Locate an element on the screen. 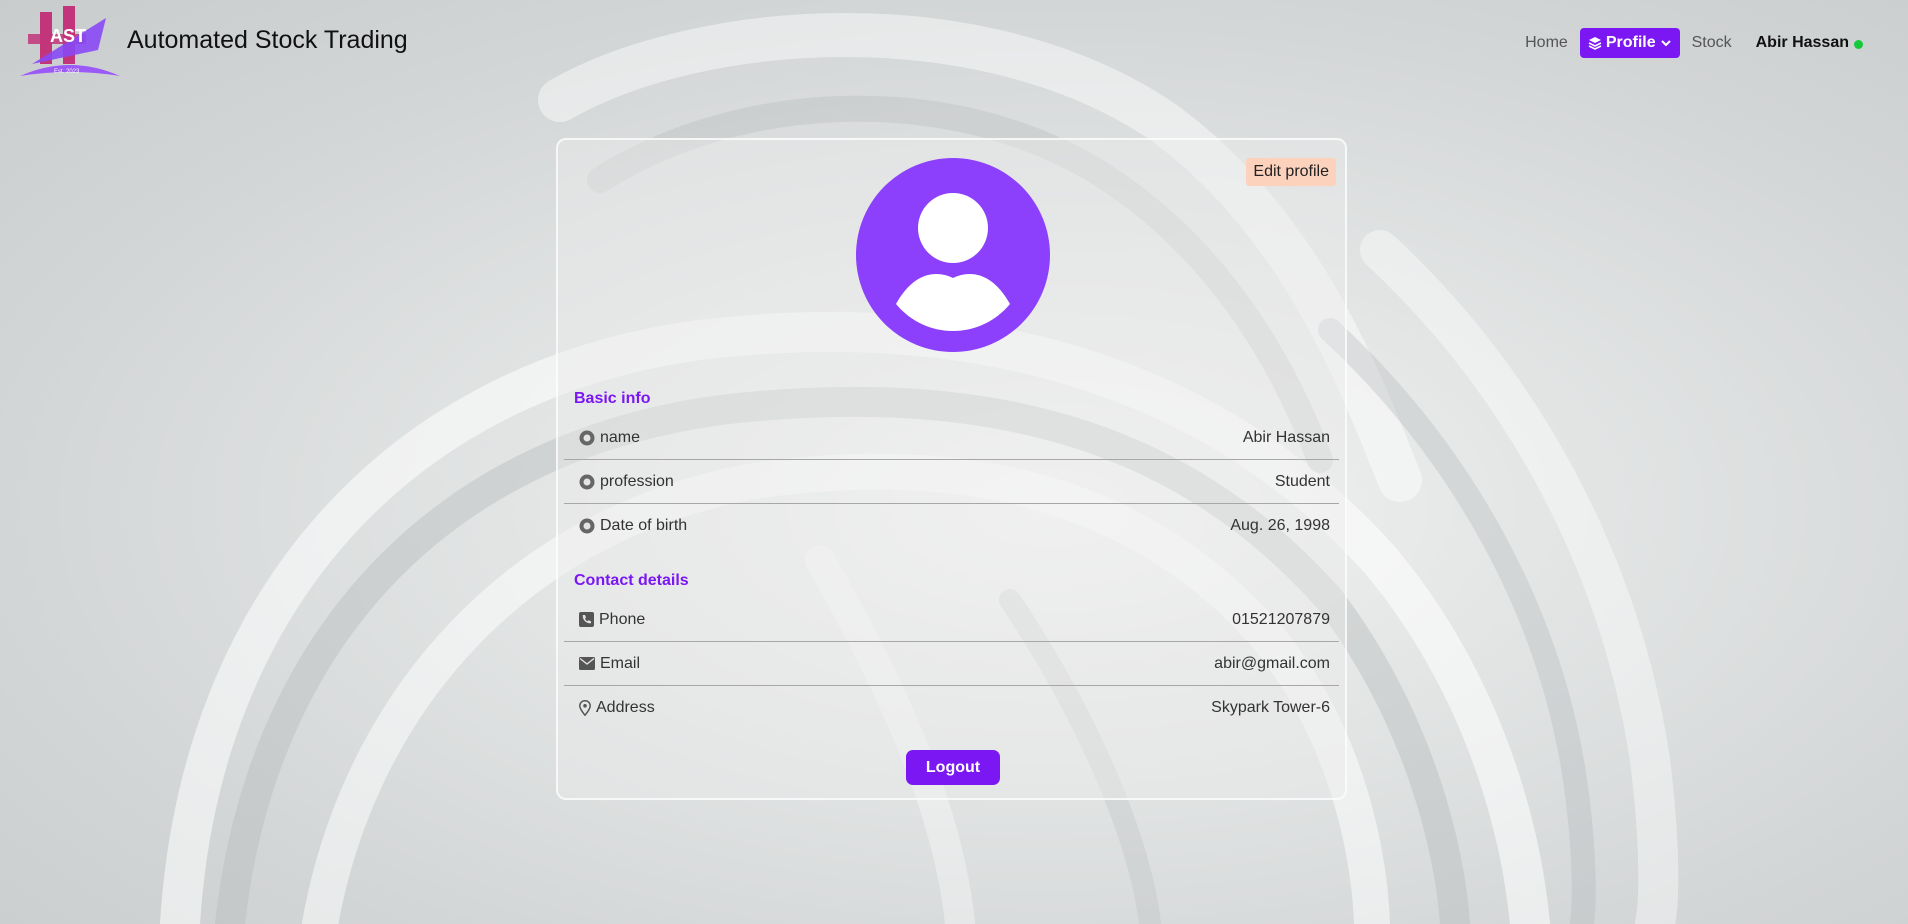  profile-dropdown-label: Profile is located at coordinates (1630, 42).